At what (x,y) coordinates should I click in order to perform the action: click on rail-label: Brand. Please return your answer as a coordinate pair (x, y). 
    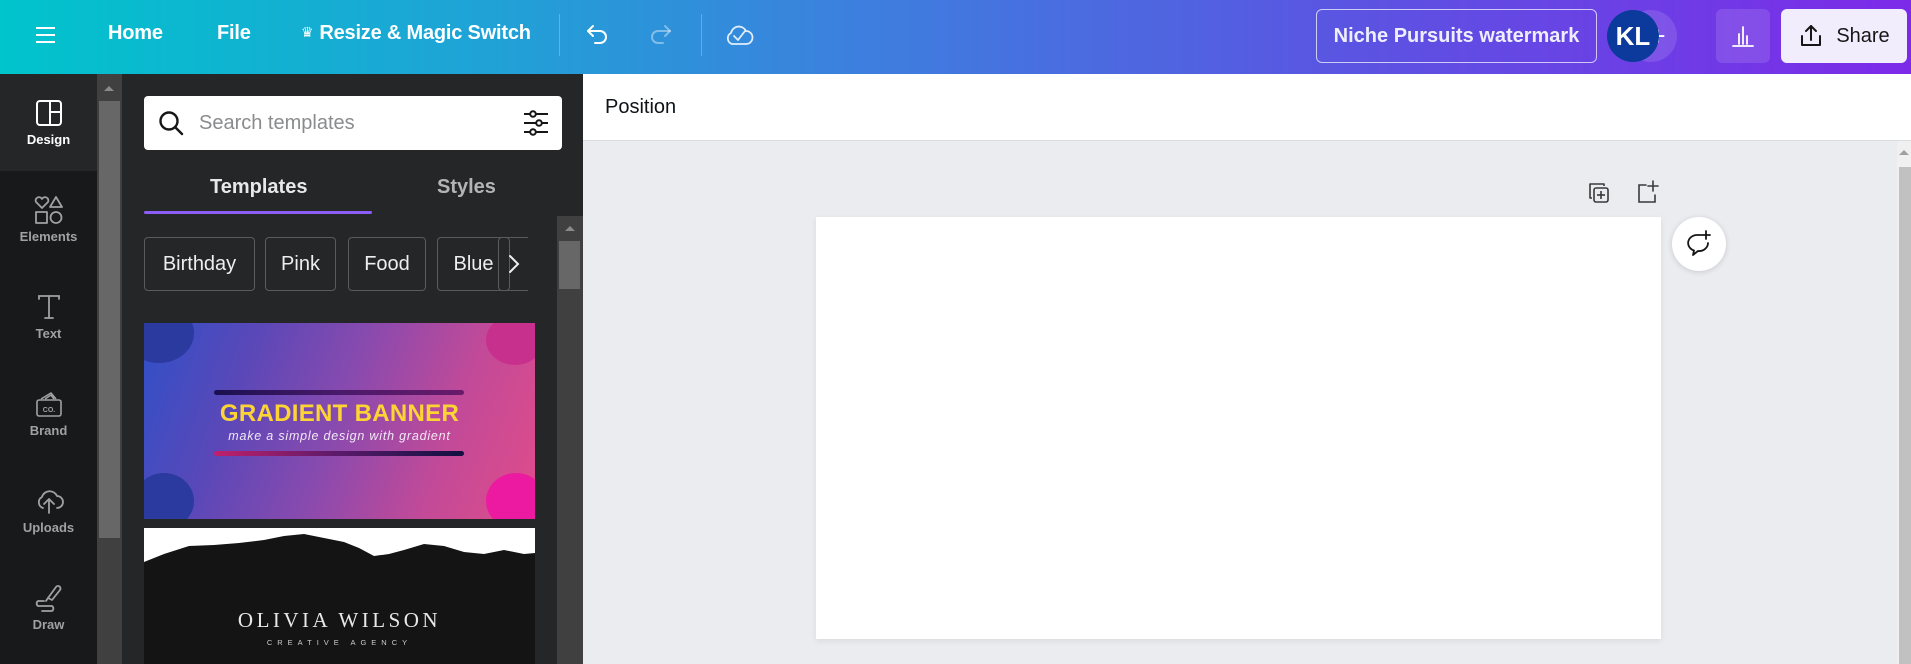
    Looking at the image, I should click on (48, 430).